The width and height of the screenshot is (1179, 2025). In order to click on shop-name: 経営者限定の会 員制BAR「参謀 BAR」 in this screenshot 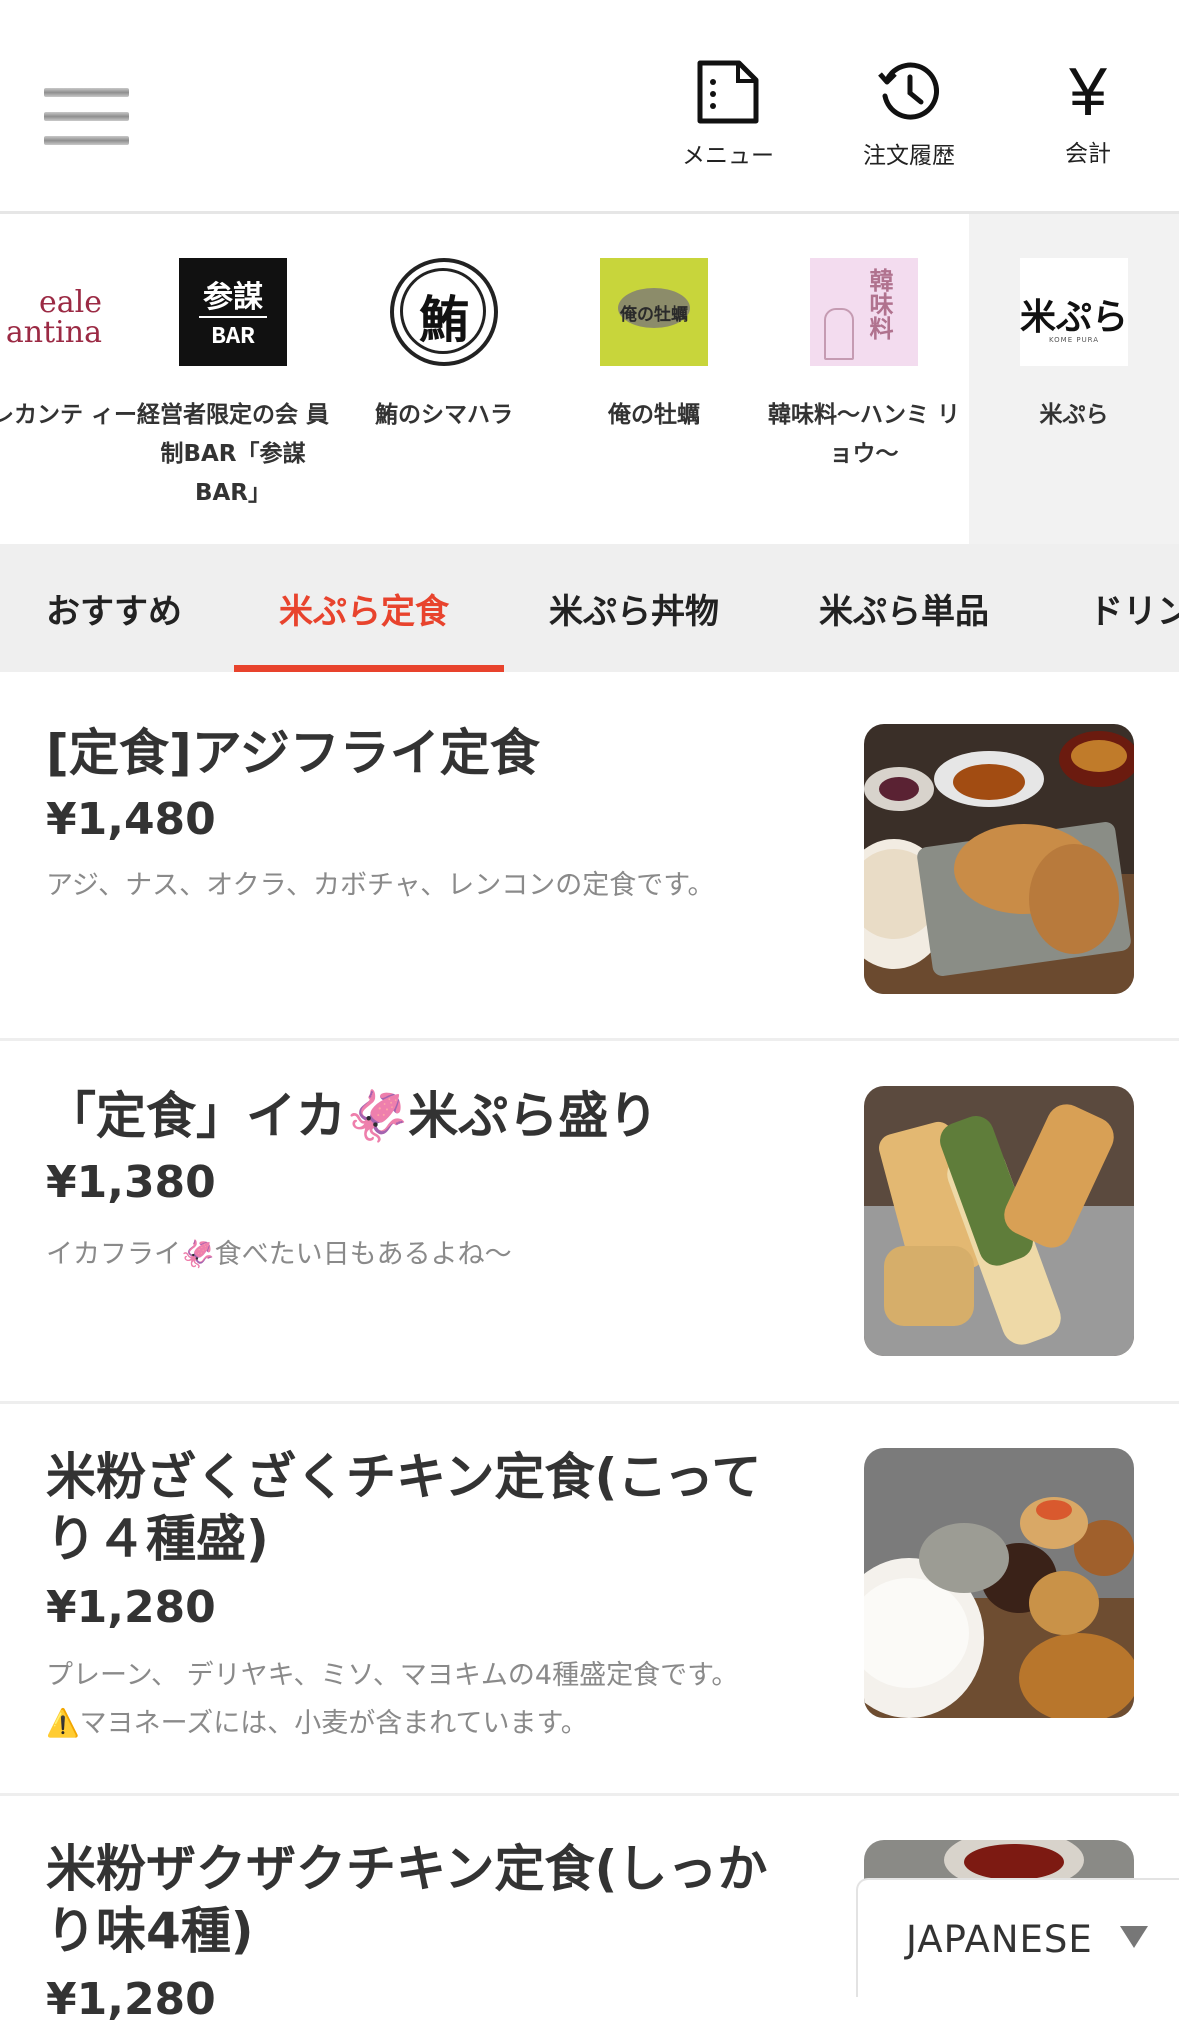, I will do `click(232, 454)`.